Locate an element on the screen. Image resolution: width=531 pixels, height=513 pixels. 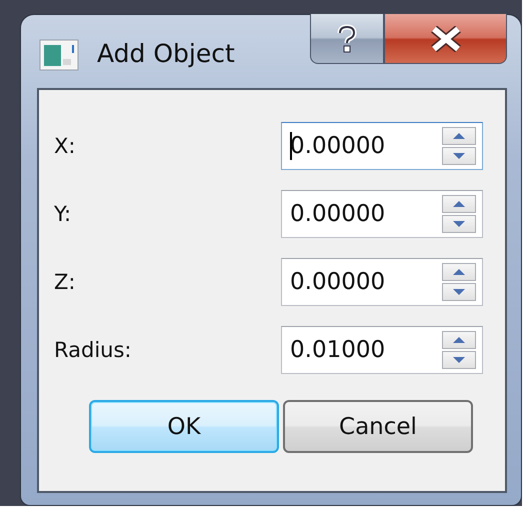
dialog-button: Cancel is located at coordinates (378, 426).